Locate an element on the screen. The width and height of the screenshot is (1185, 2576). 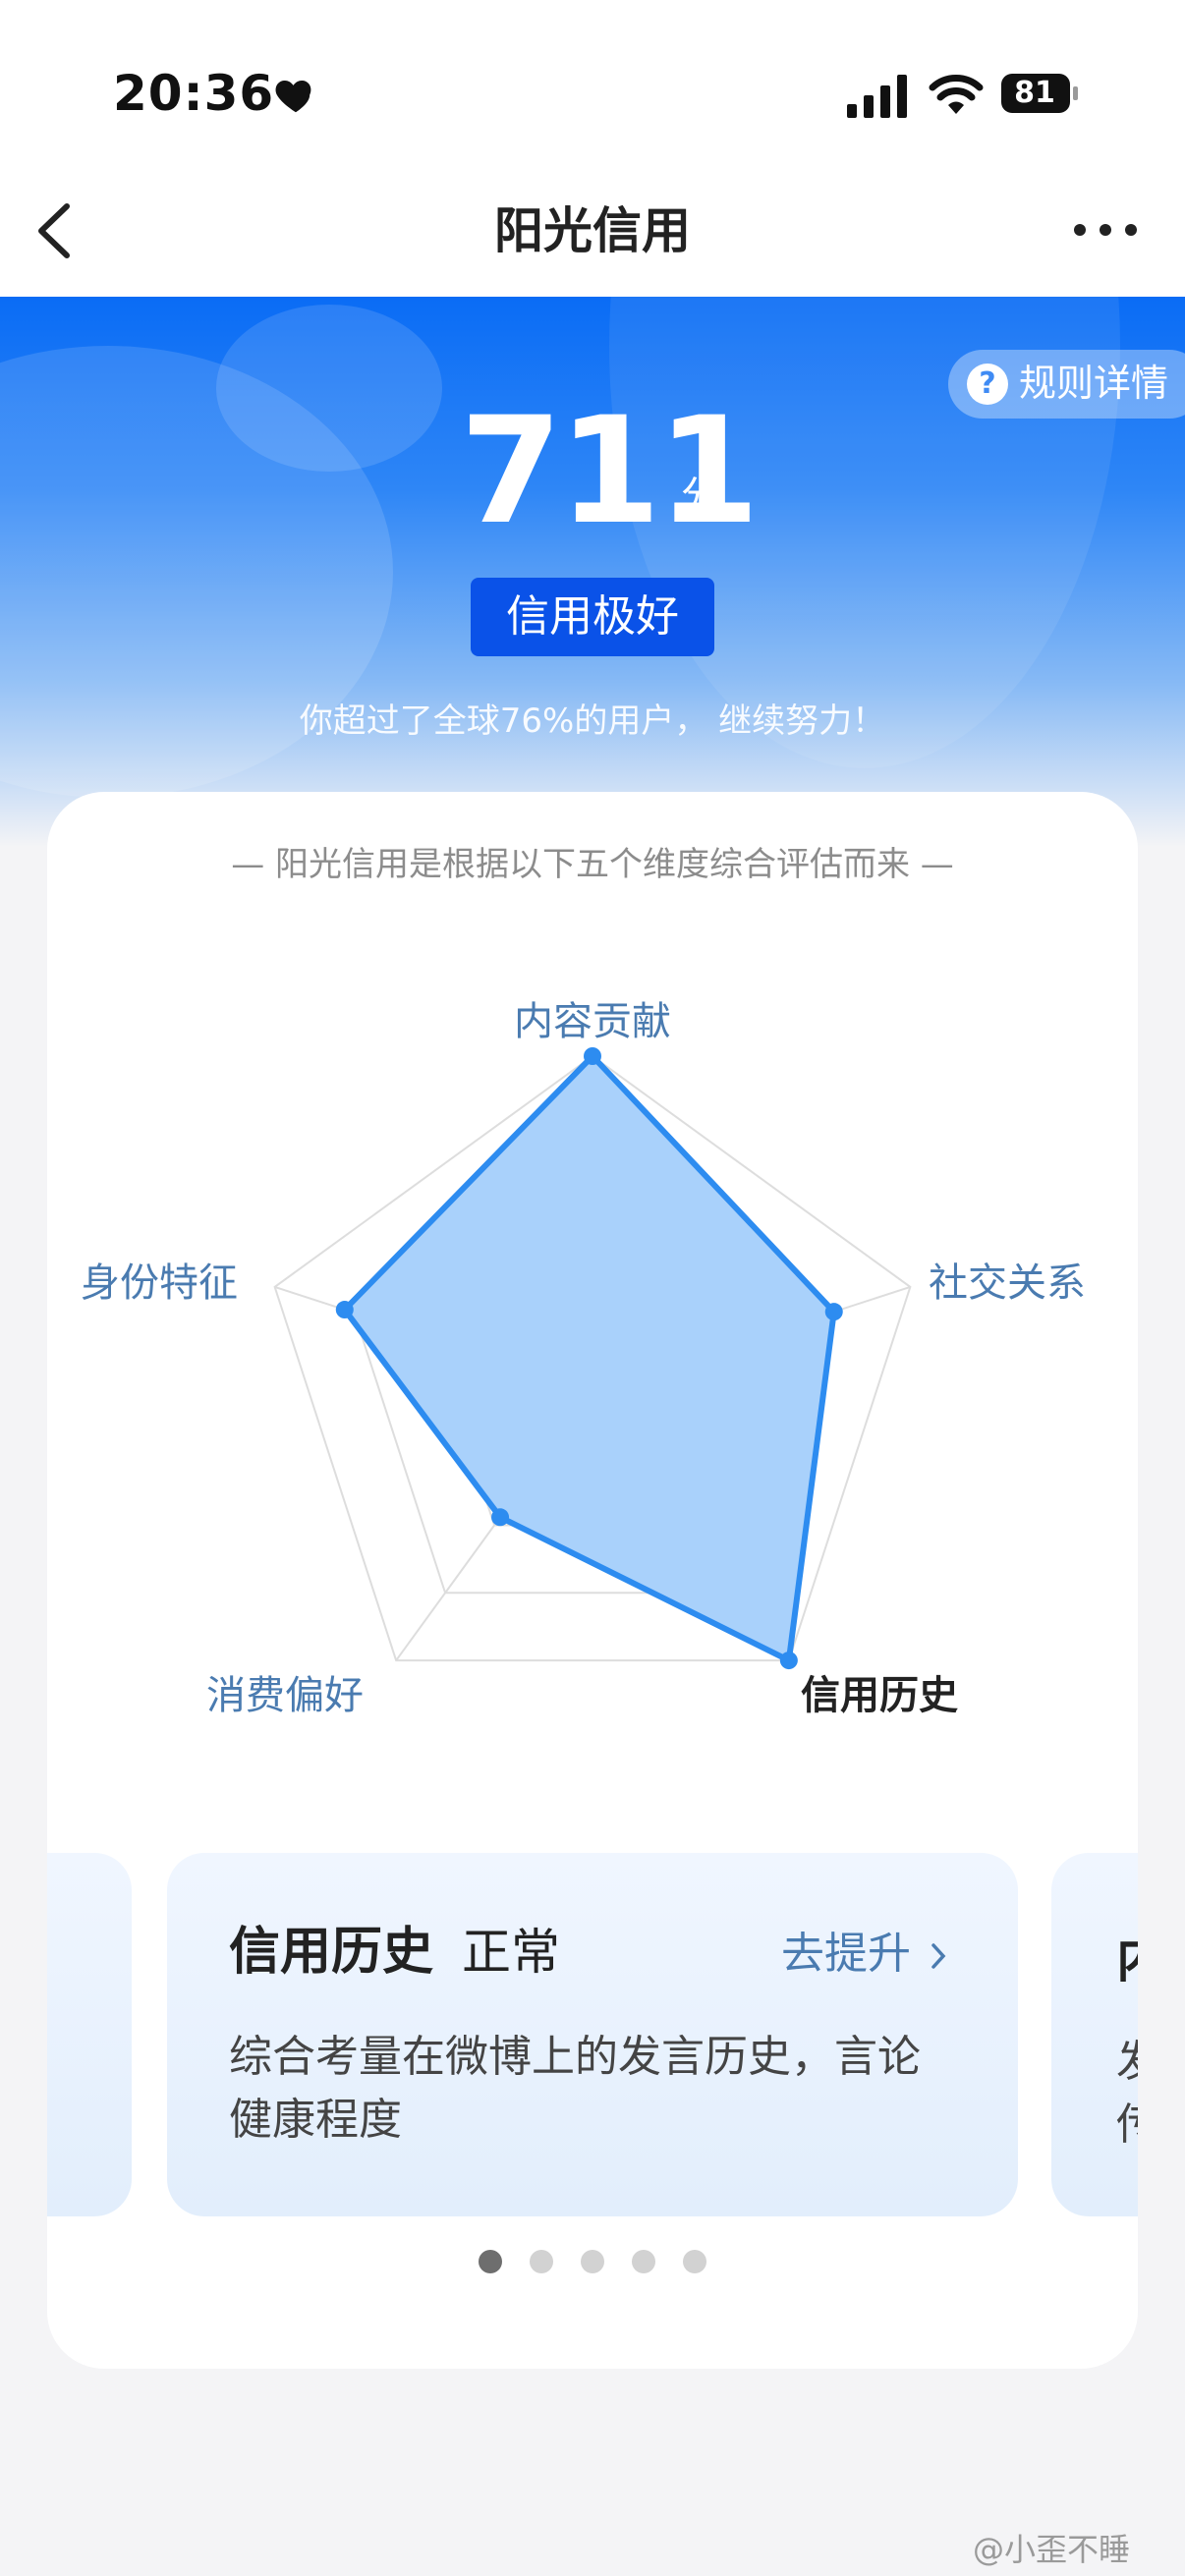
decor-bubble is located at coordinates (329, 388).